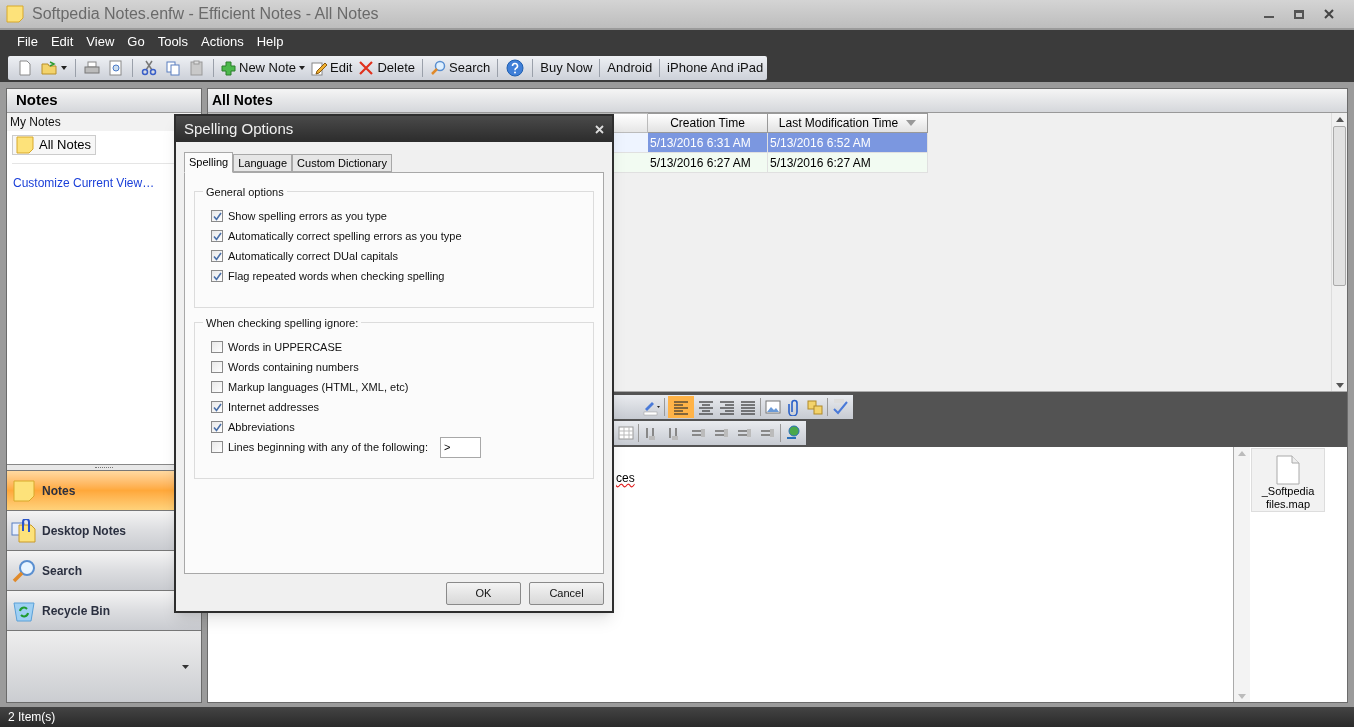 This screenshot has height=727, width=1354. I want to click on delete-icon, so click(366, 68).